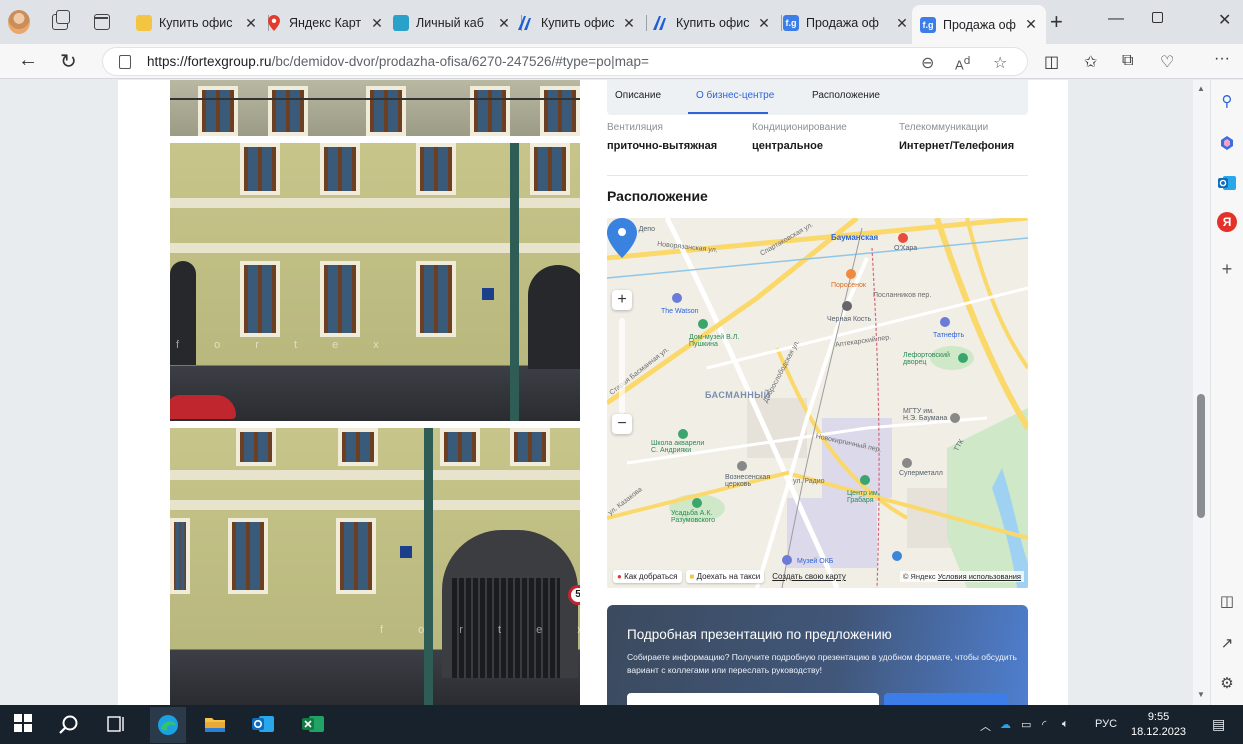 The width and height of the screenshot is (1243, 744). Describe the element at coordinates (728, 113) in the screenshot. I see `active-tab-underline` at that location.